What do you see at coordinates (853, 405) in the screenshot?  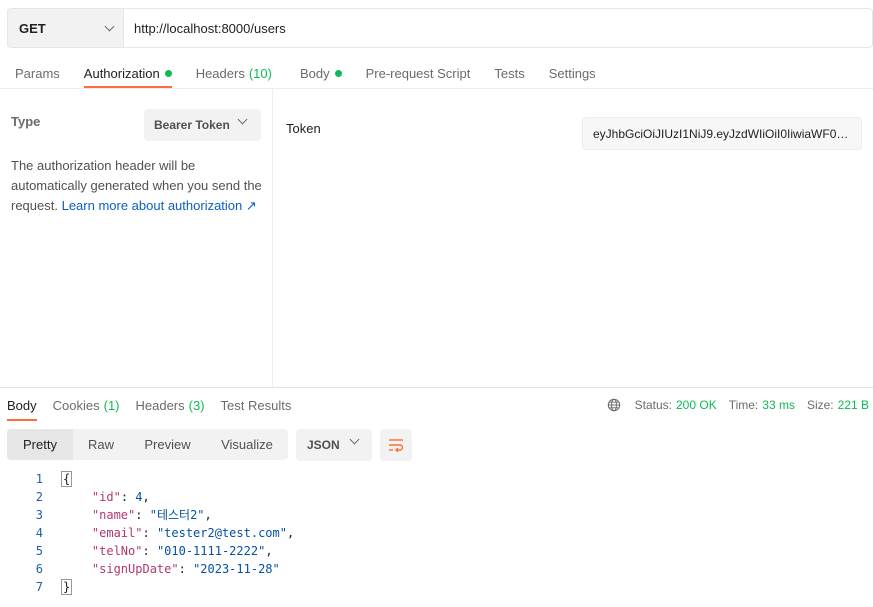 I see `size-value: 221 B` at bounding box center [853, 405].